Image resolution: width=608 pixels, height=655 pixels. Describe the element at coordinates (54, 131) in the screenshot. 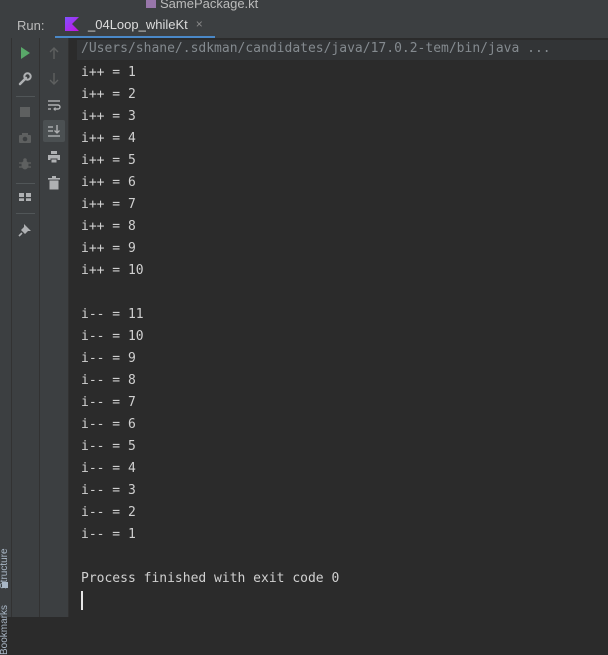

I see `scroll-to-end-icon` at that location.